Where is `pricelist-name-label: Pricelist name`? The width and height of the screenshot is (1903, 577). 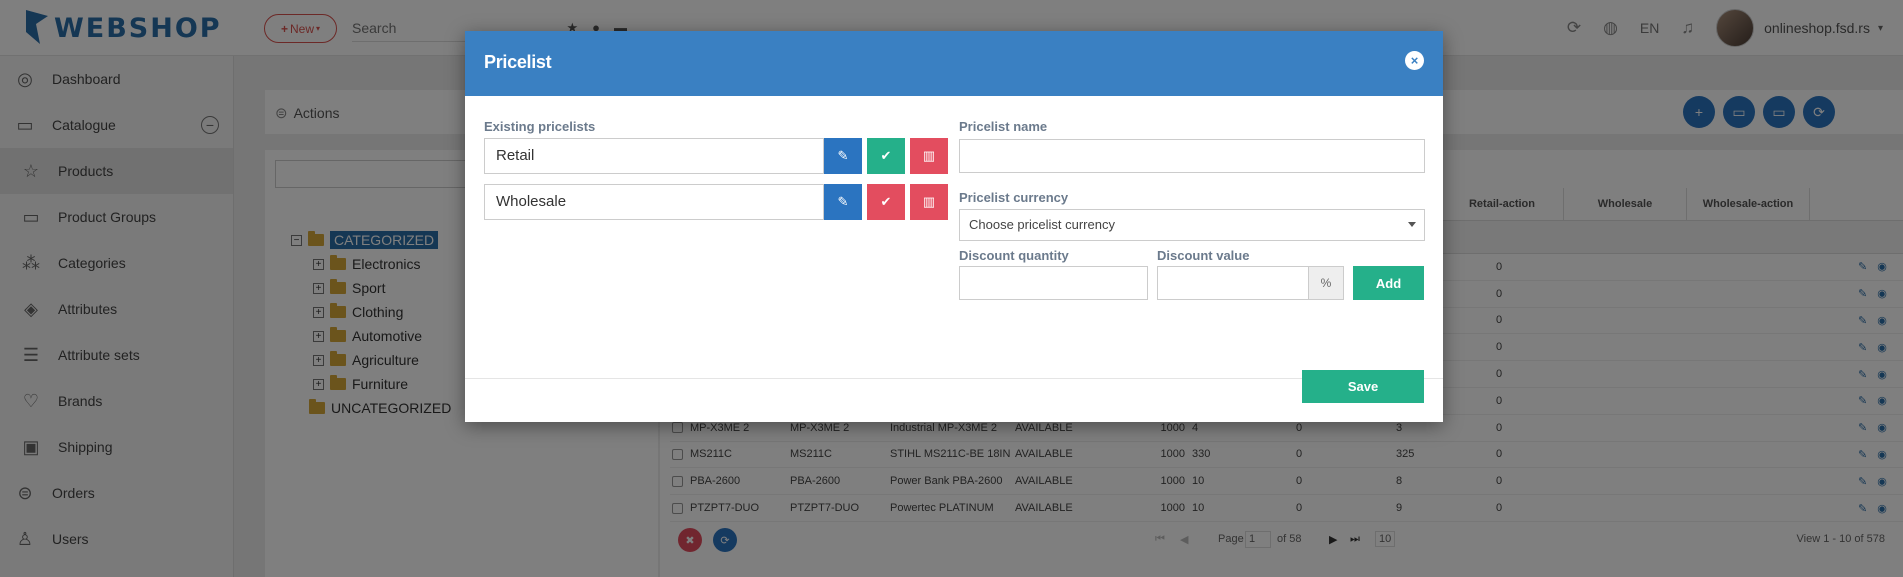 pricelist-name-label: Pricelist name is located at coordinates (1003, 126).